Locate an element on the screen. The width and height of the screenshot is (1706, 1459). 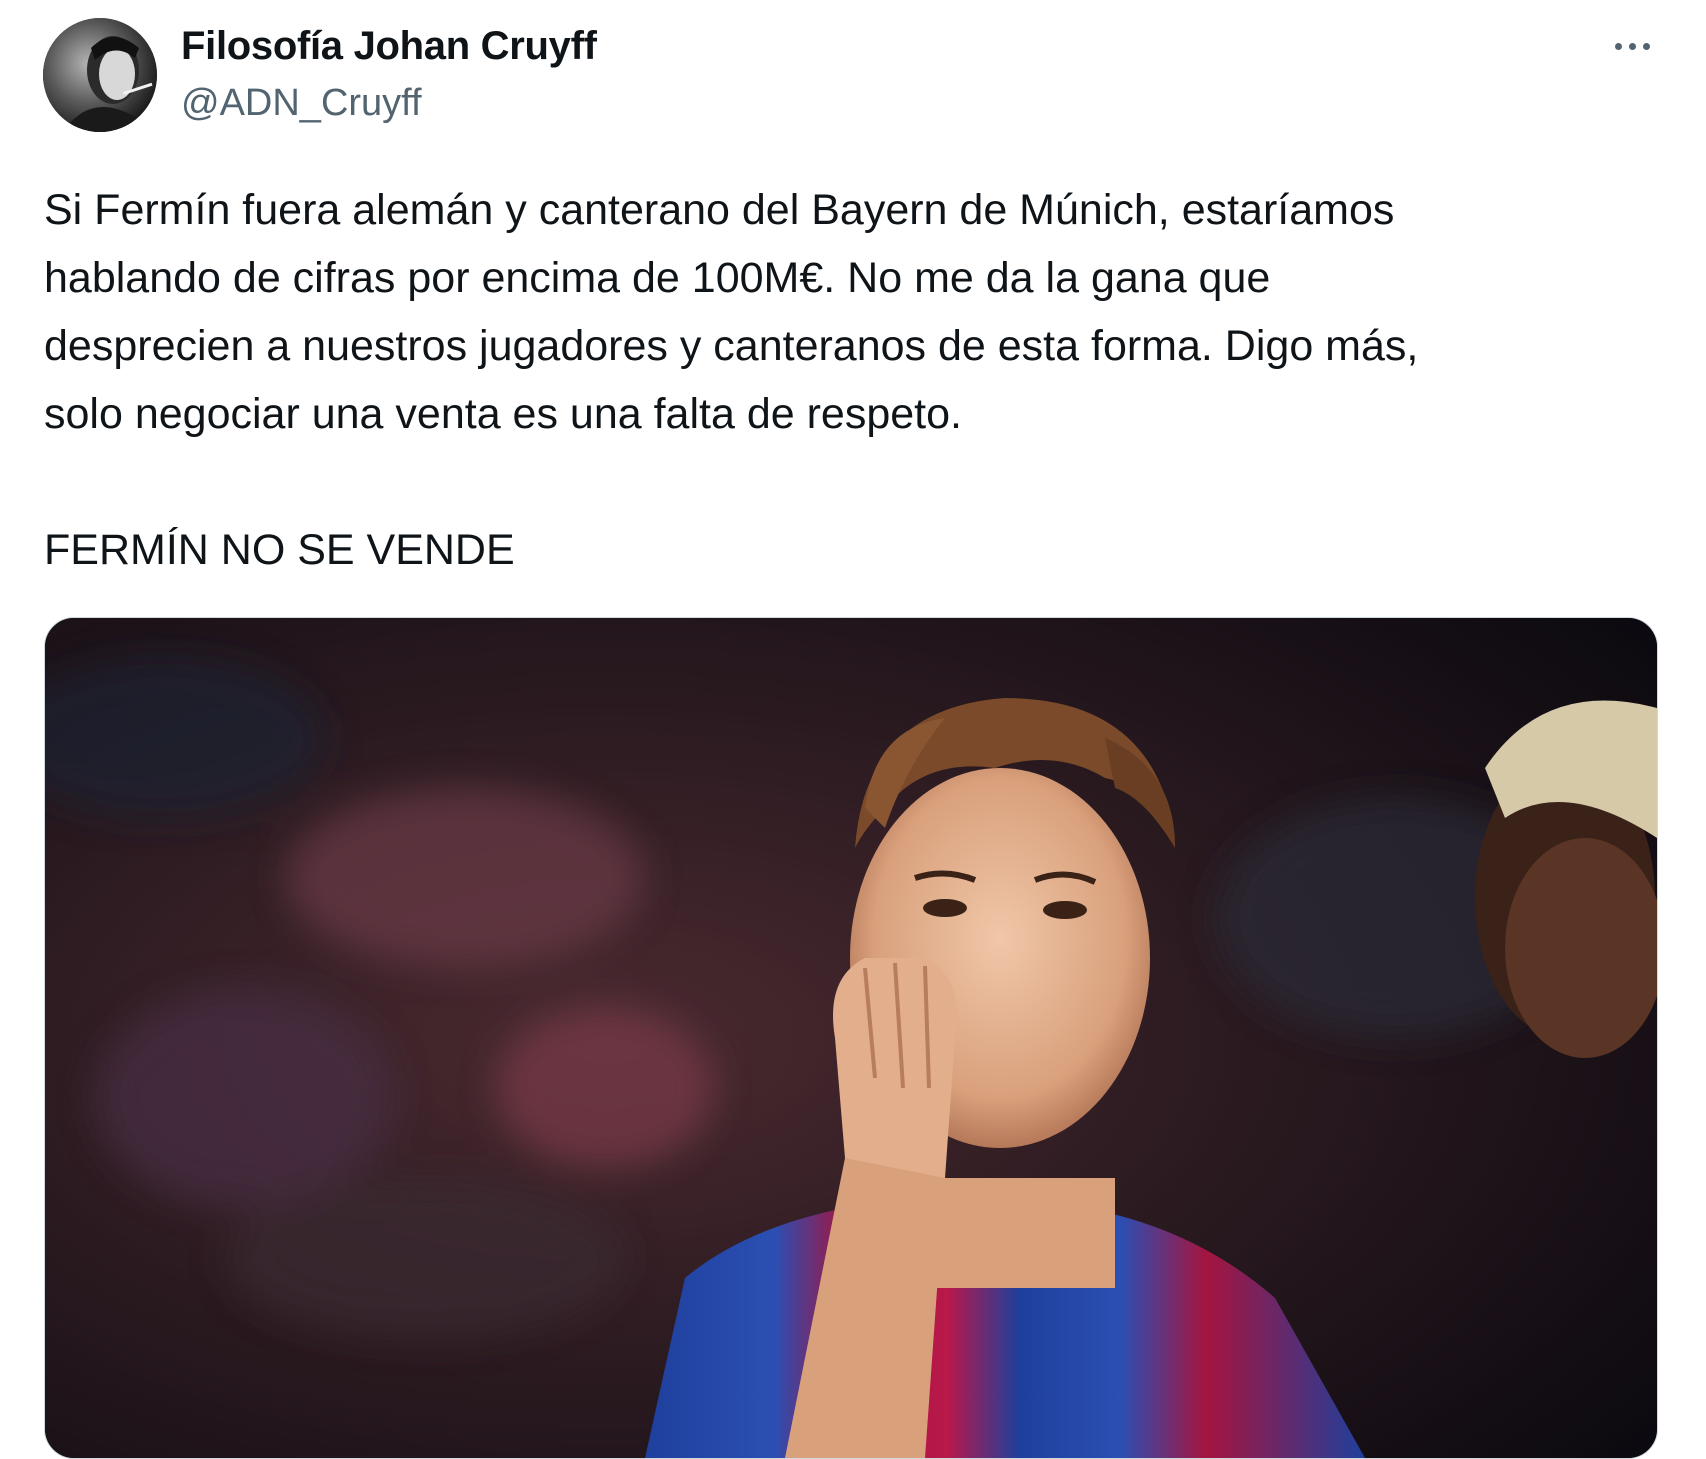
profile-photo-icon is located at coordinates (100, 75).